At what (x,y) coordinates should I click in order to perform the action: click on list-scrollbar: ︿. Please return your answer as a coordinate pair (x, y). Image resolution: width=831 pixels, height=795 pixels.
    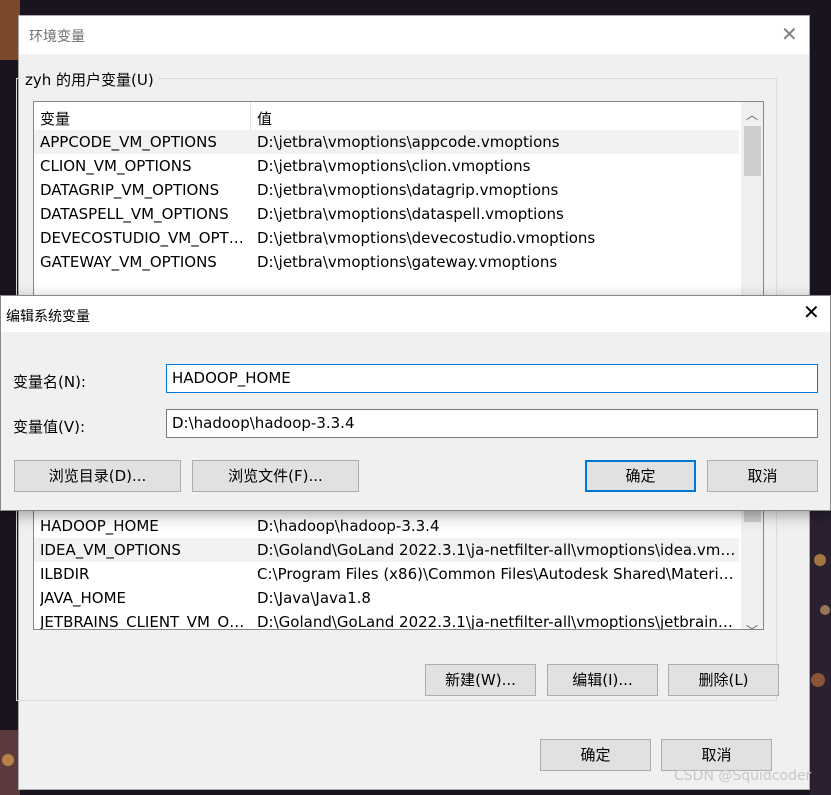
    Looking at the image, I should click on (752, 201).